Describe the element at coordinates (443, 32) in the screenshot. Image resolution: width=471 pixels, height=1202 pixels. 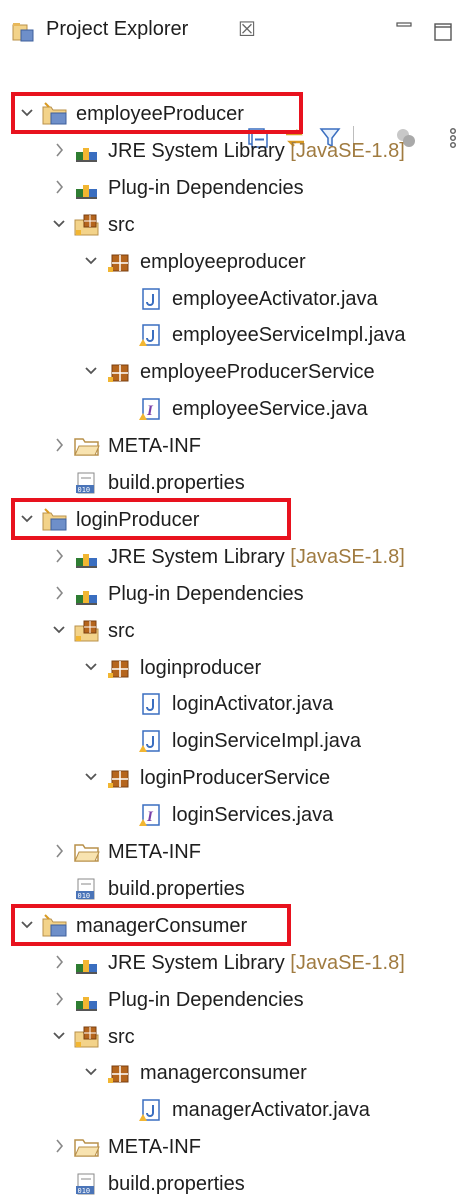
I see `maximize-icon` at that location.